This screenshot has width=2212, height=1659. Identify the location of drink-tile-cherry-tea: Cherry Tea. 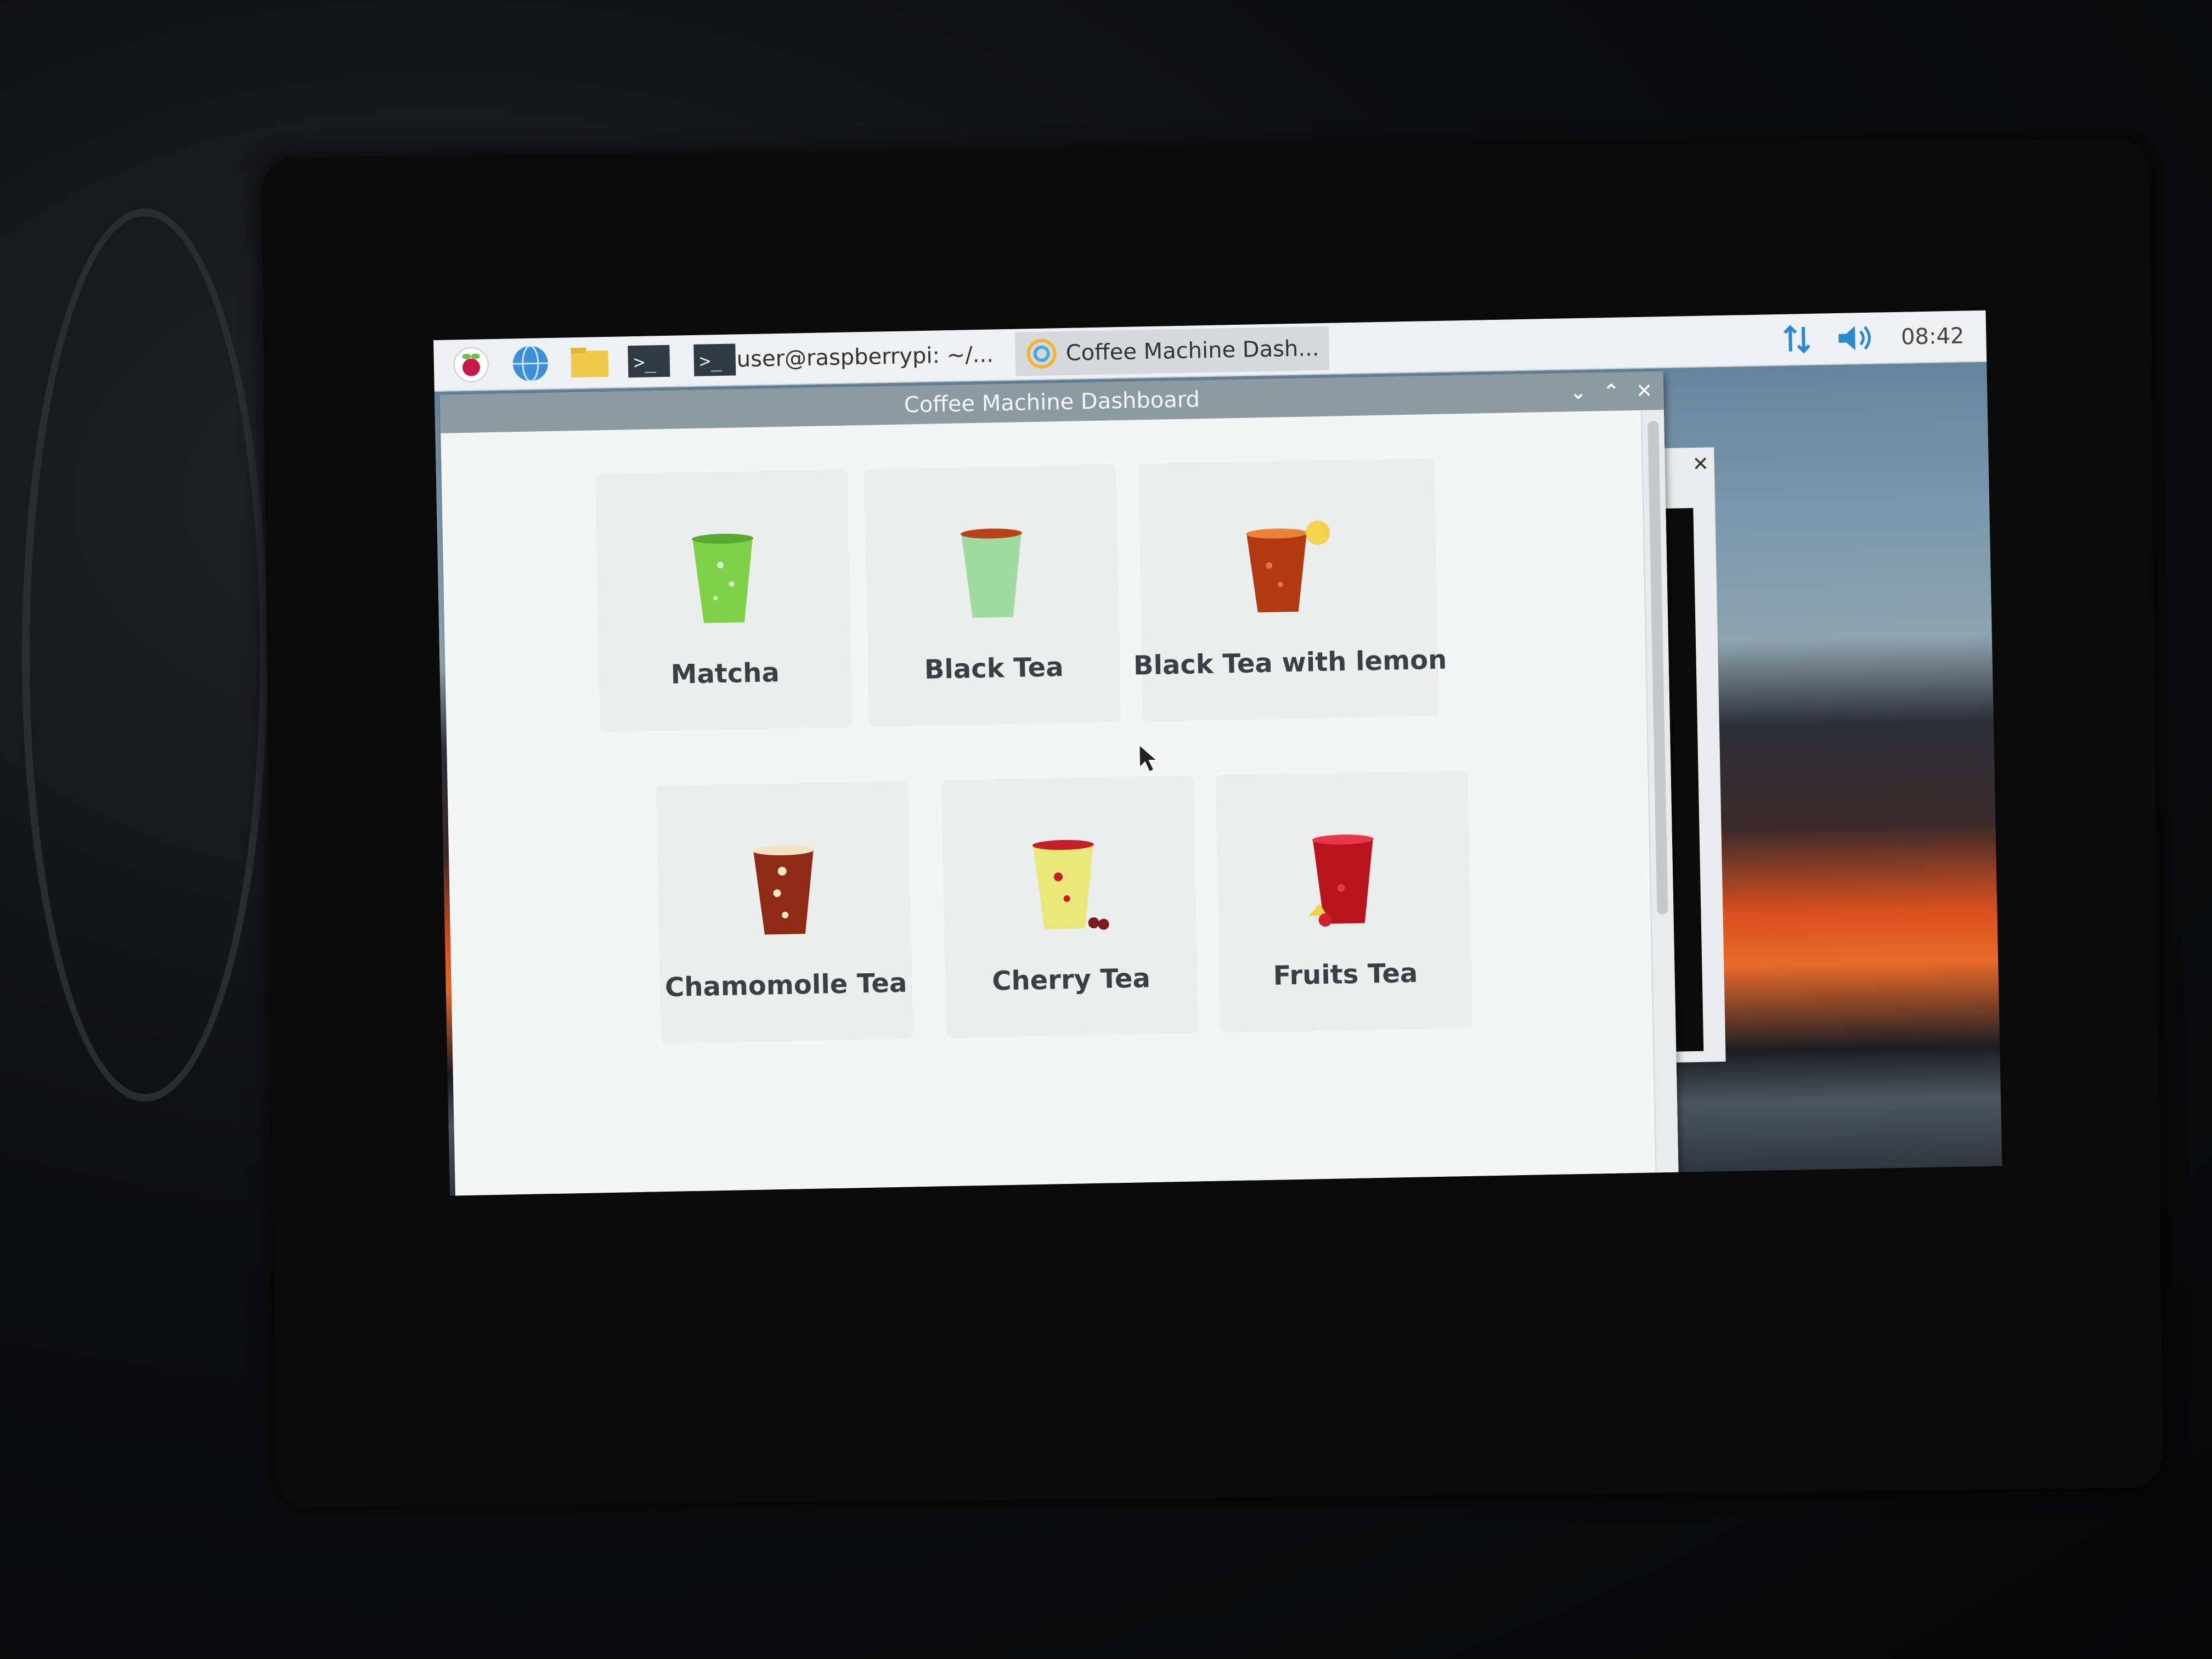
(1070, 907).